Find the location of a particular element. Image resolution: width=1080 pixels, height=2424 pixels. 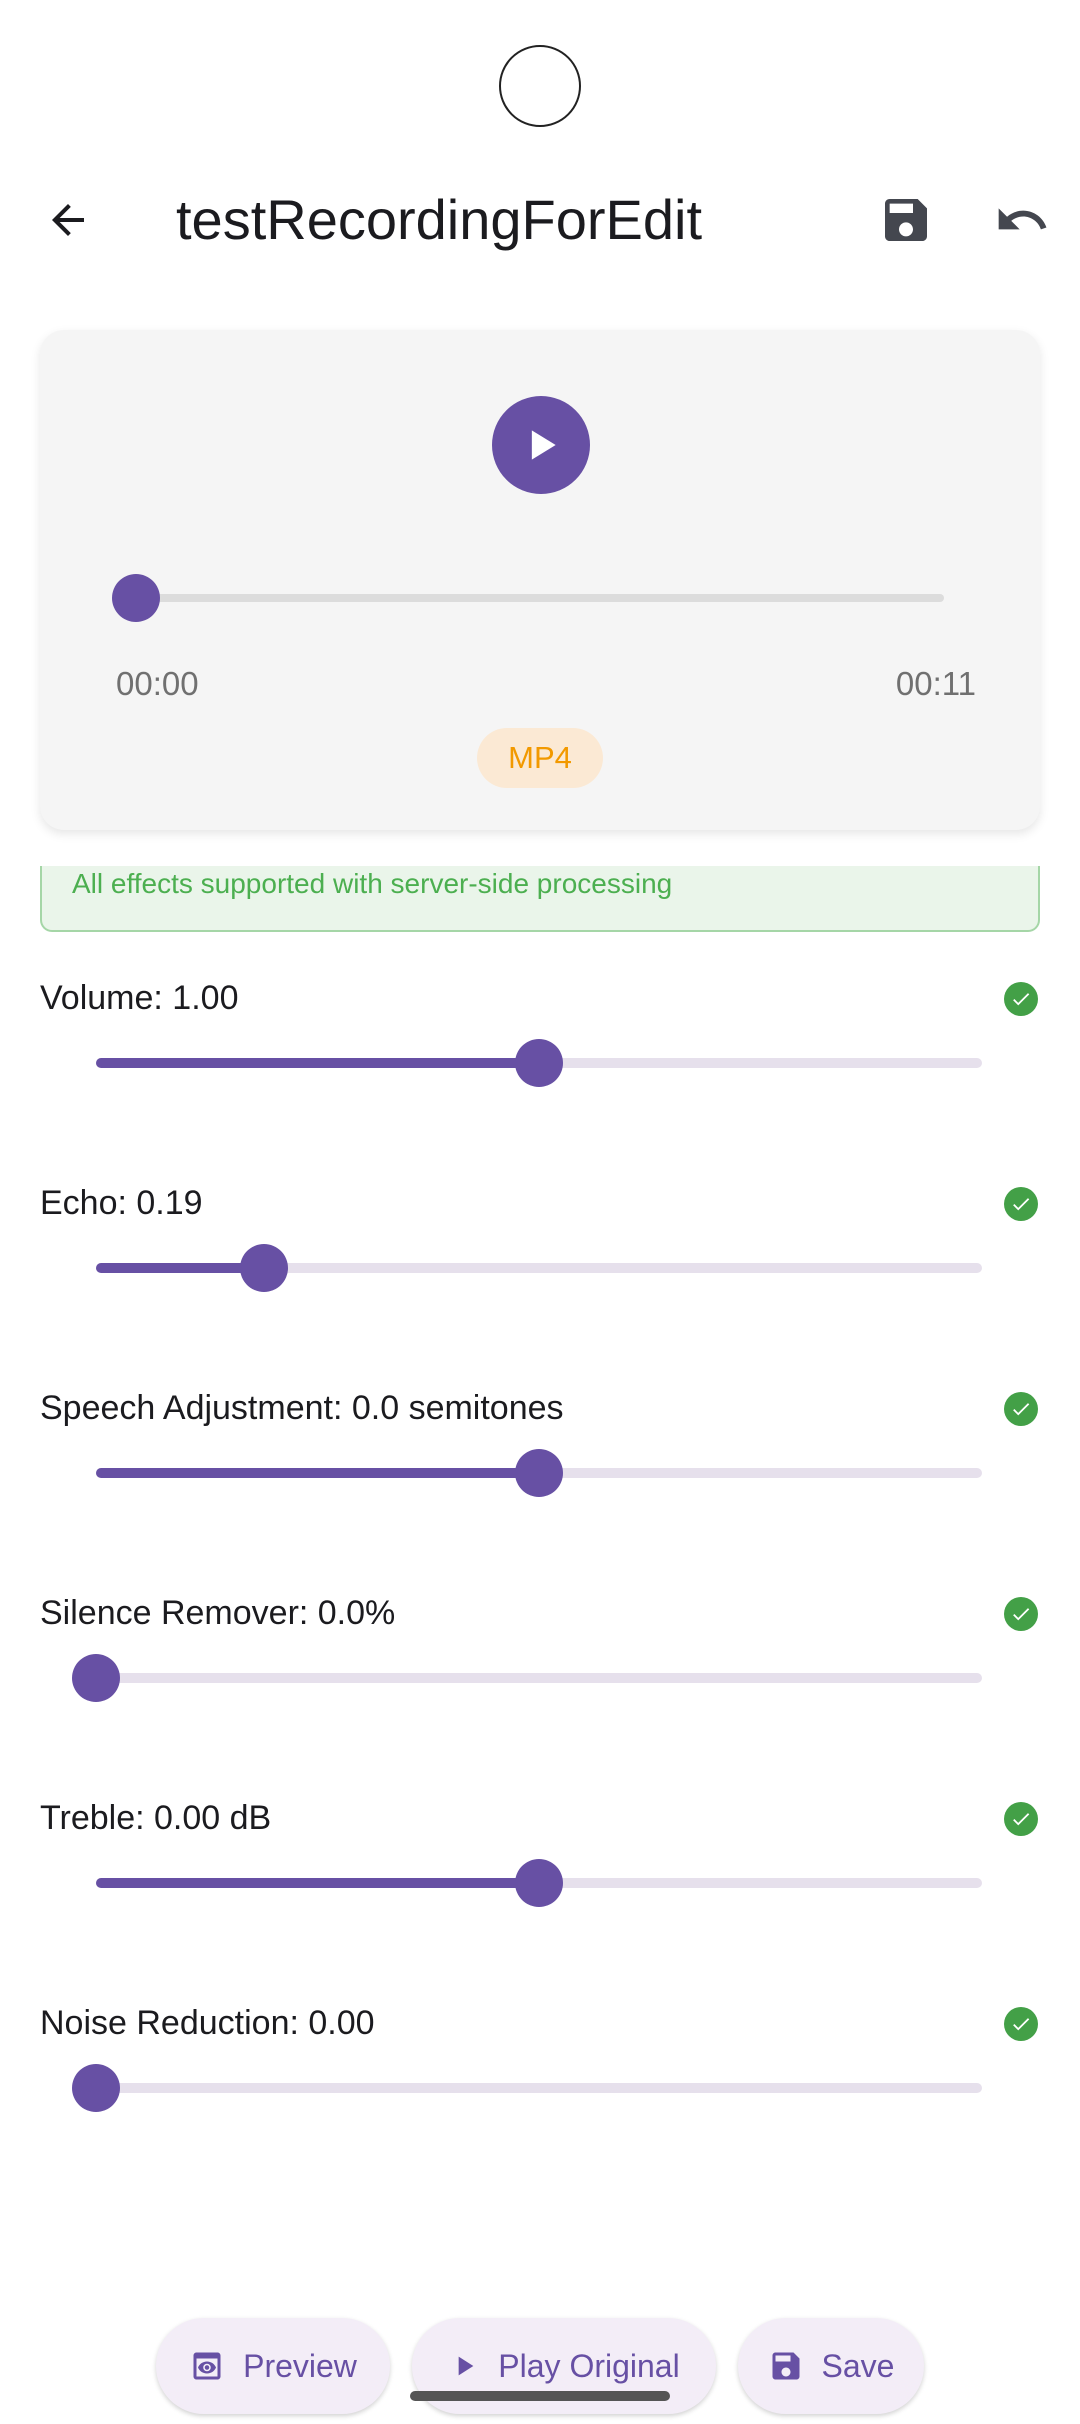

preview-button: Preview is located at coordinates (273, 2366).